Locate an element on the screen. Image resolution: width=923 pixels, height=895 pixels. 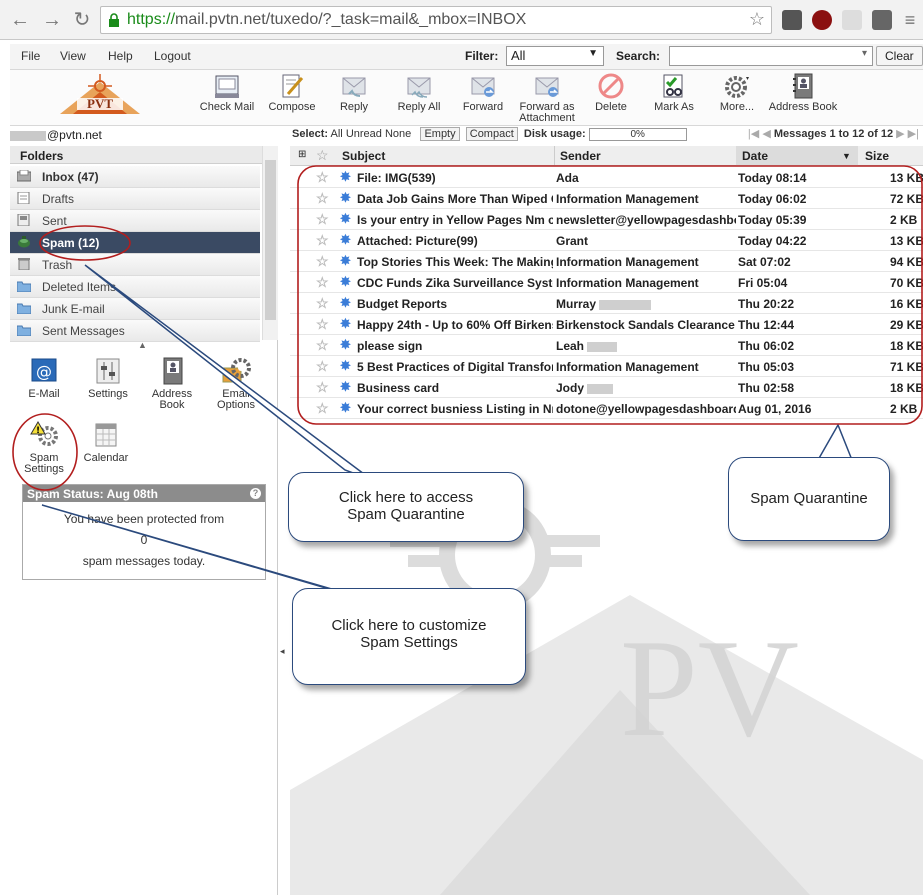
select-all-link: All is located at coordinates (337, 134).